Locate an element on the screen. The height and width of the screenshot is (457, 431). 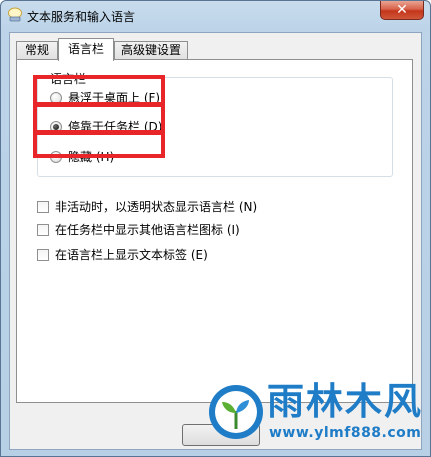
tab-advanced-key-settings: 高级键设置 is located at coordinates (151, 50).